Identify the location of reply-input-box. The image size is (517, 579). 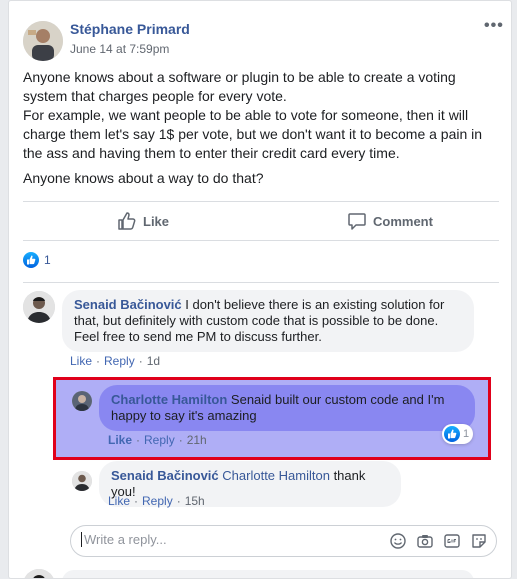
(283, 541).